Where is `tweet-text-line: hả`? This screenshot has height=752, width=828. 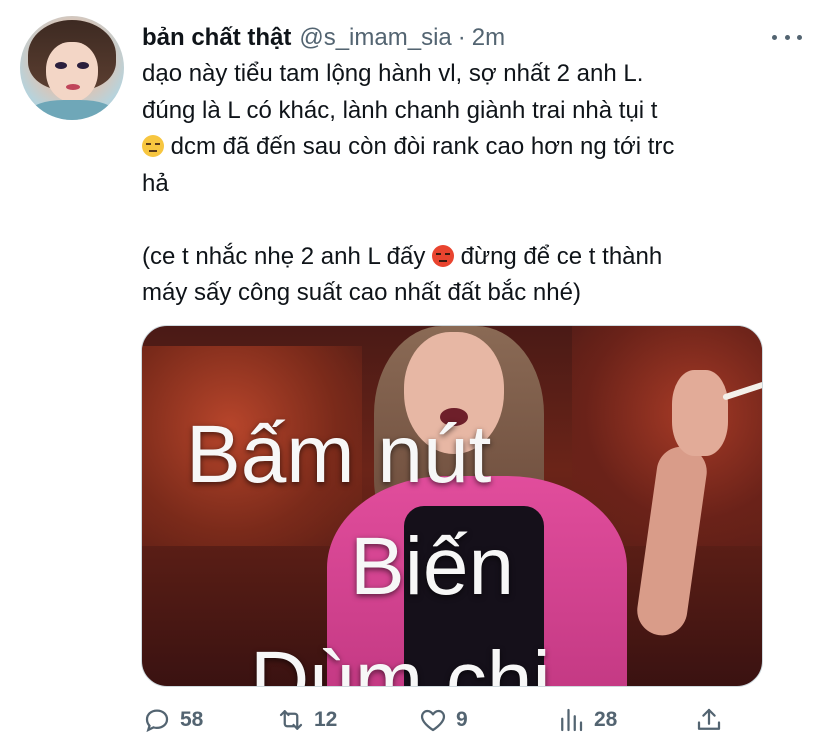
tweet-text-line: hả is located at coordinates (155, 183).